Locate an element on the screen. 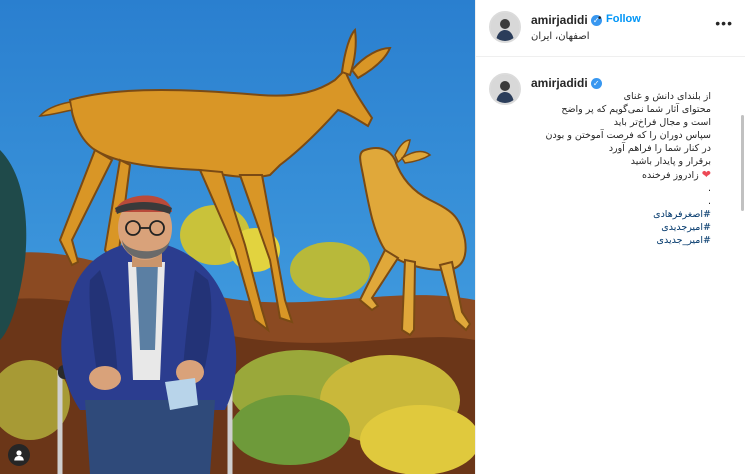  user-tag-button is located at coordinates (19, 455).